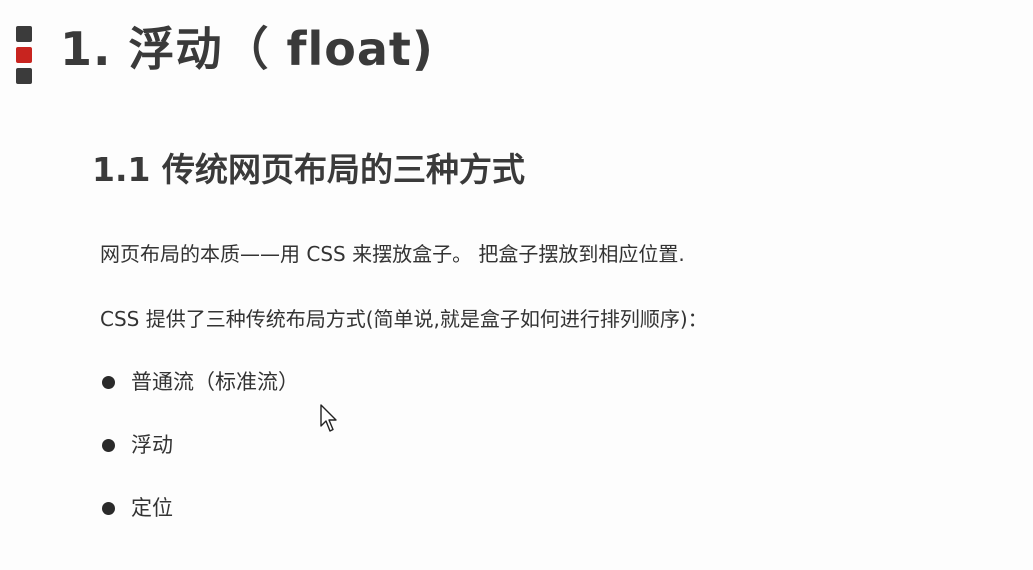 This screenshot has width=1033, height=570. I want to click on mouse-pointer-icon, so click(328, 418).